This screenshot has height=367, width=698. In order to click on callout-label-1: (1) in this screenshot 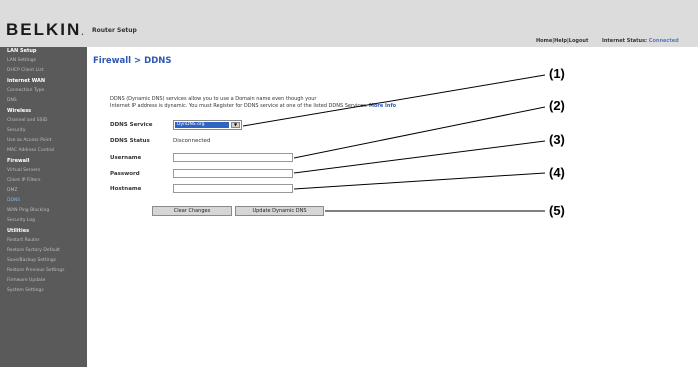, I will do `click(557, 73)`.